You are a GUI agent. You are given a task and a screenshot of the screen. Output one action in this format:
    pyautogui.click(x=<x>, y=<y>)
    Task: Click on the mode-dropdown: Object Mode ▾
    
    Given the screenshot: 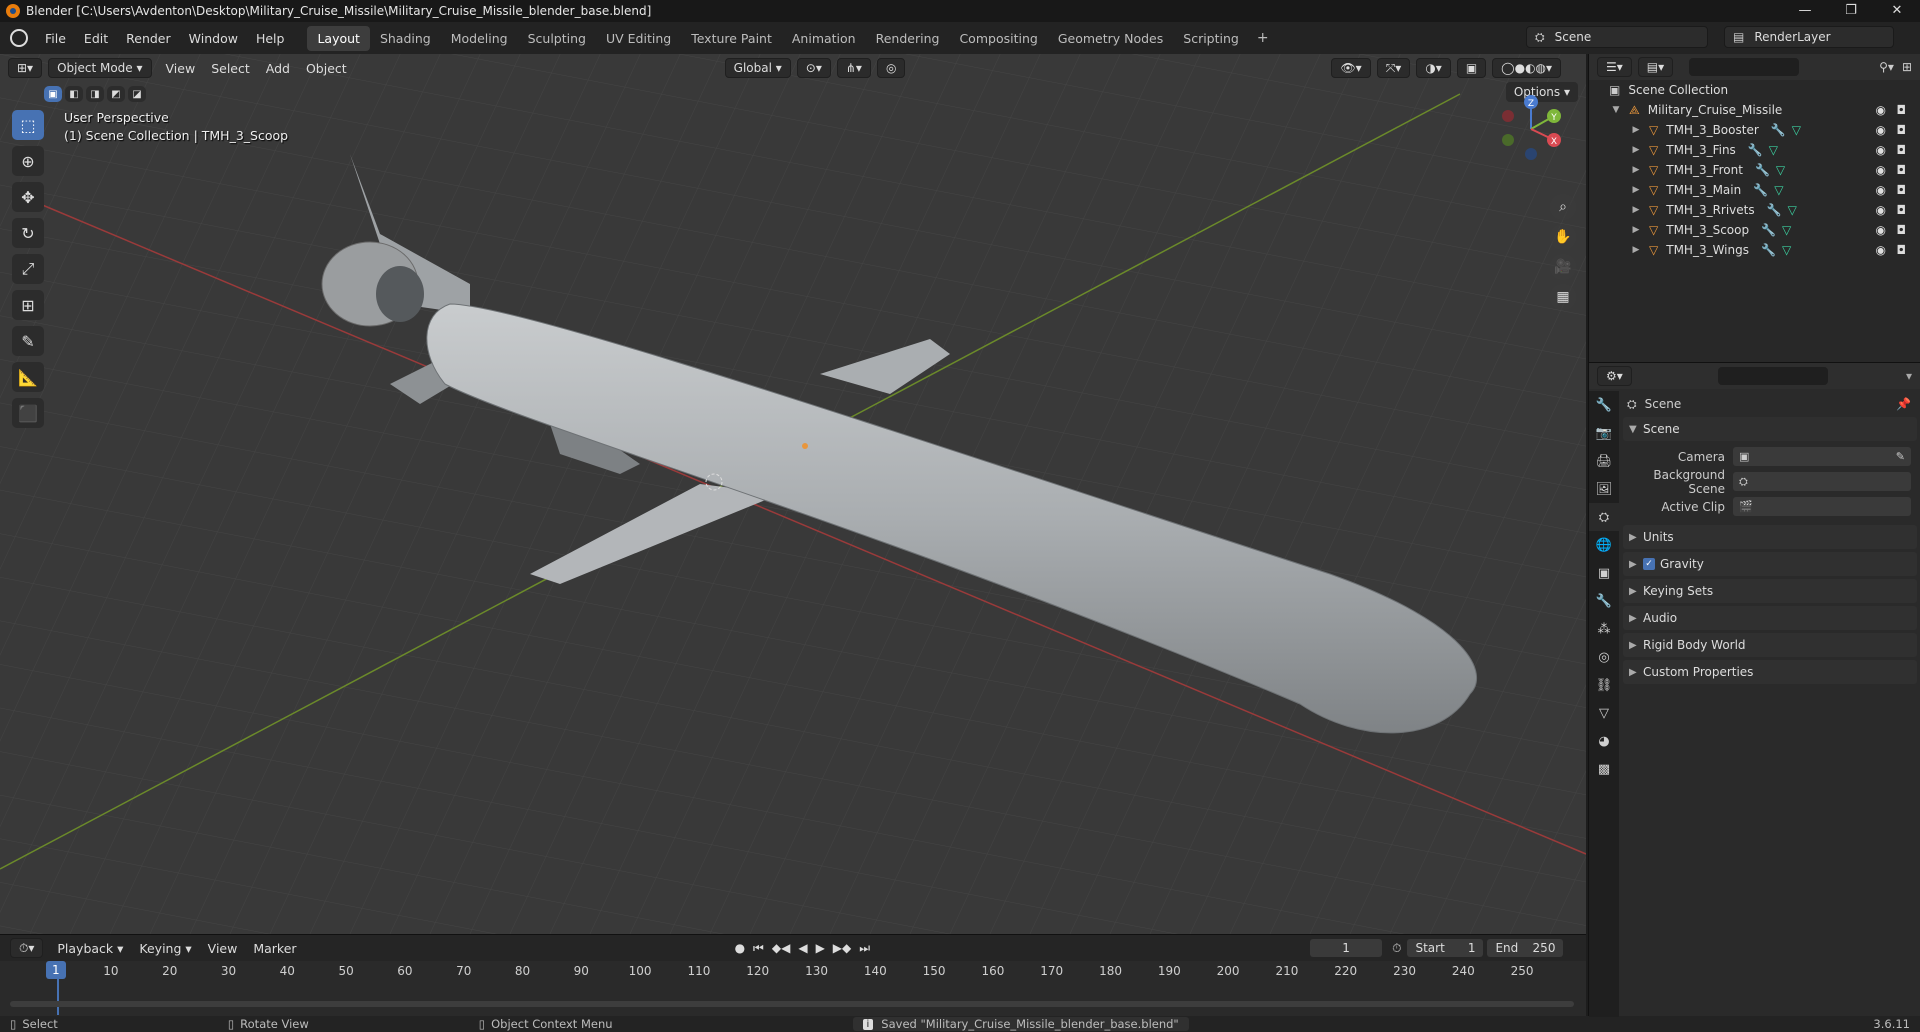 What is the action you would take?
    pyautogui.click(x=100, y=68)
    